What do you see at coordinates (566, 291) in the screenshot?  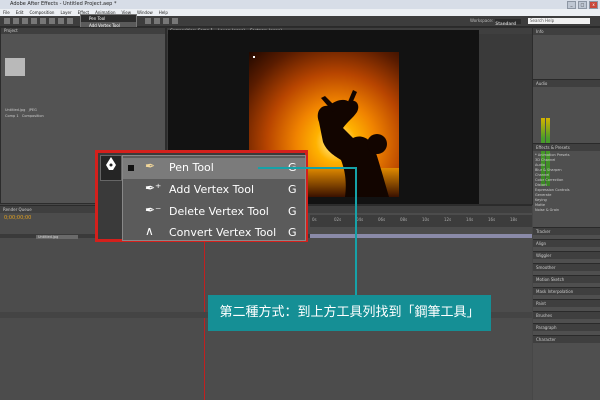 I see `mask-interpolation-panel-tab: Mask Interpolation` at bounding box center [566, 291].